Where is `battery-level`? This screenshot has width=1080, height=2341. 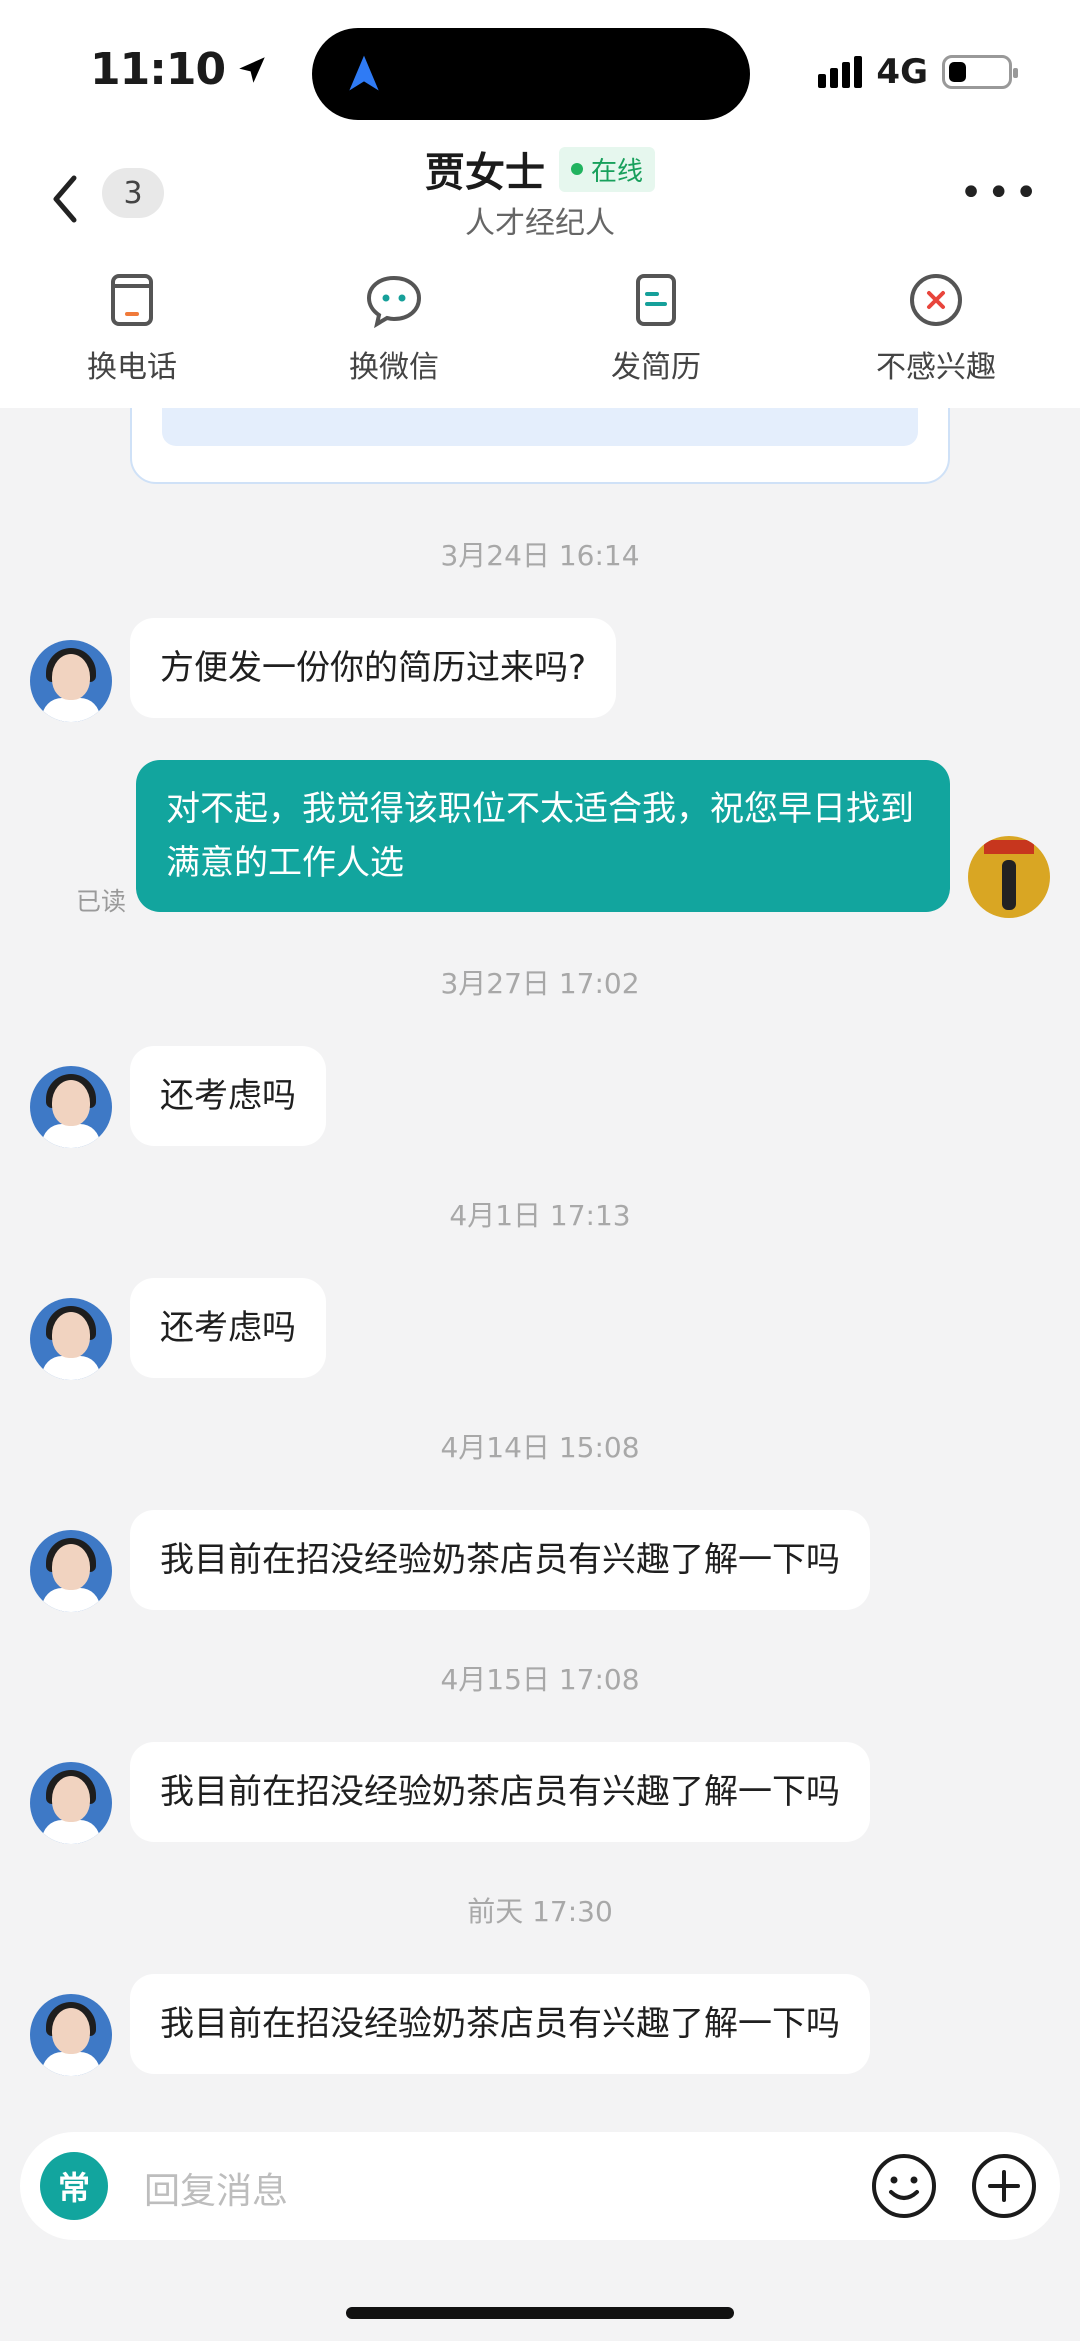 battery-level is located at coordinates (957, 72).